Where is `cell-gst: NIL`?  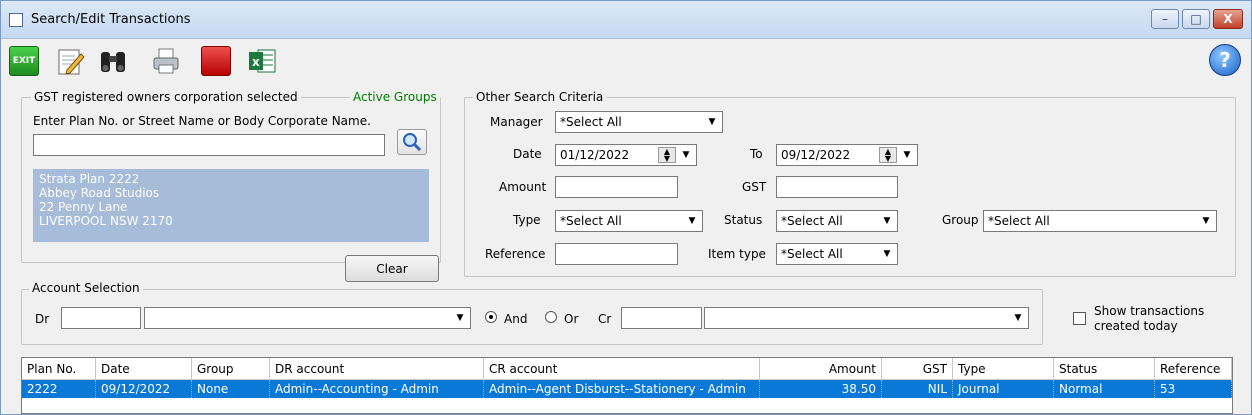
cell-gst: NIL is located at coordinates (917, 389).